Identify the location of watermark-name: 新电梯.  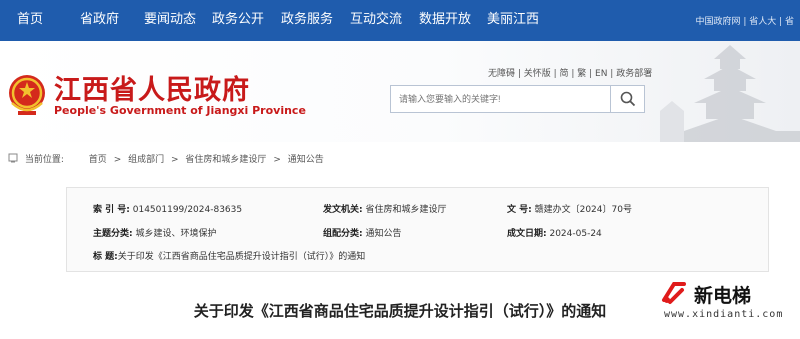
(723, 296).